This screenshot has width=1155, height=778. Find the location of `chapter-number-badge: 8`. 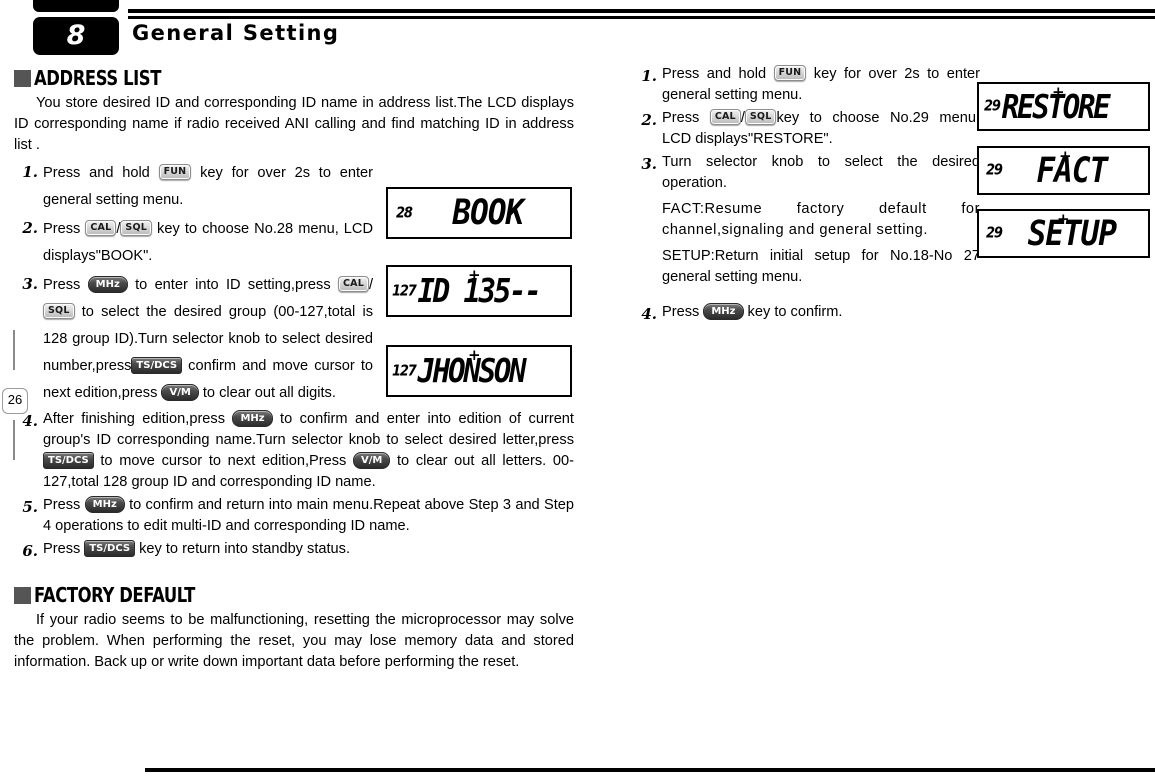

chapter-number-badge: 8 is located at coordinates (76, 36).